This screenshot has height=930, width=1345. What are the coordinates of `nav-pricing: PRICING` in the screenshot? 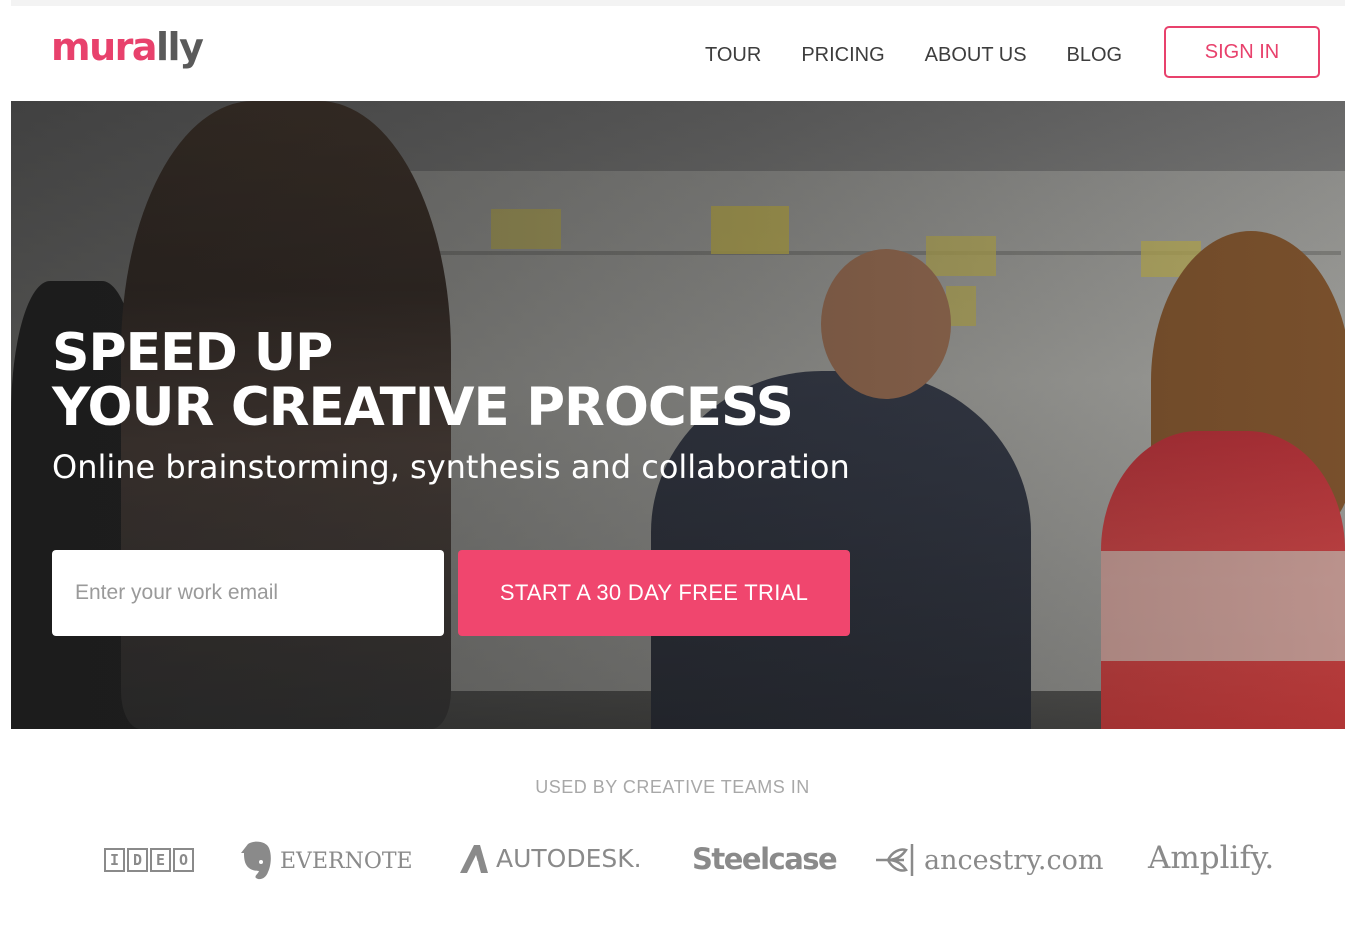 It's located at (842, 55).